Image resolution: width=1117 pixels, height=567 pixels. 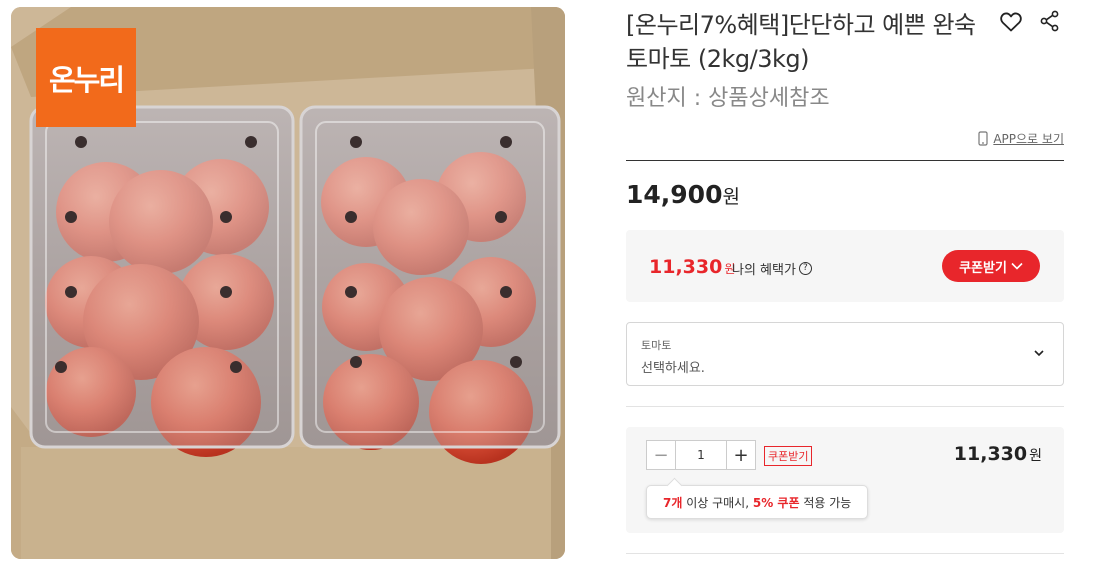 What do you see at coordinates (764, 270) in the screenshot?
I see `benefit-label: 나의 혜택가` at bounding box center [764, 270].